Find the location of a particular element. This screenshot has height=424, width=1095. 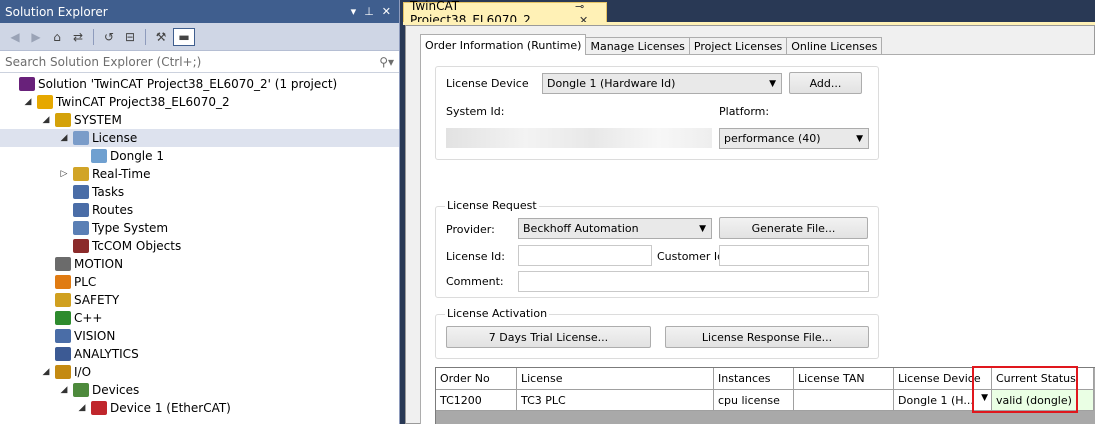

tree-item-label: ANALYTICS is located at coordinates (106, 354).